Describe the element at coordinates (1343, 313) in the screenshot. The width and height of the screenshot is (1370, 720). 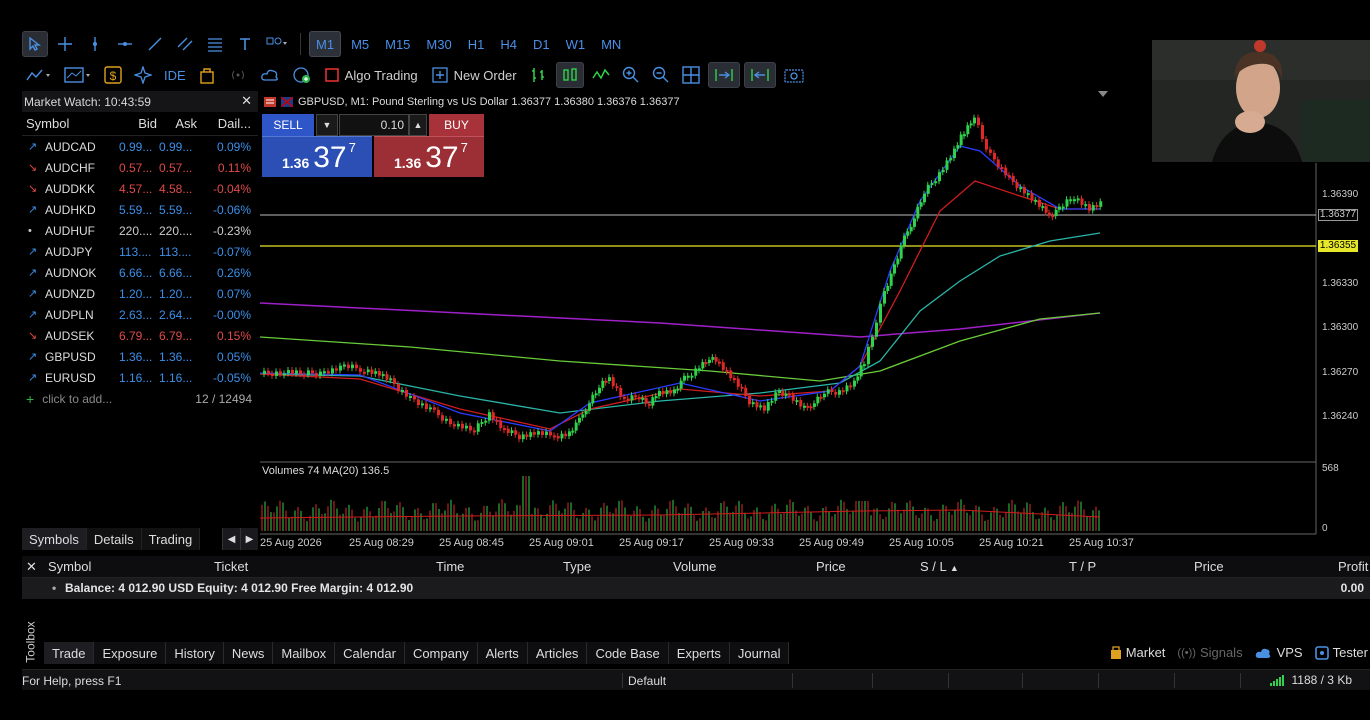
I see `price-axis: 1.36390 1.36330 1.36300 1.36270 1.36240` at that location.